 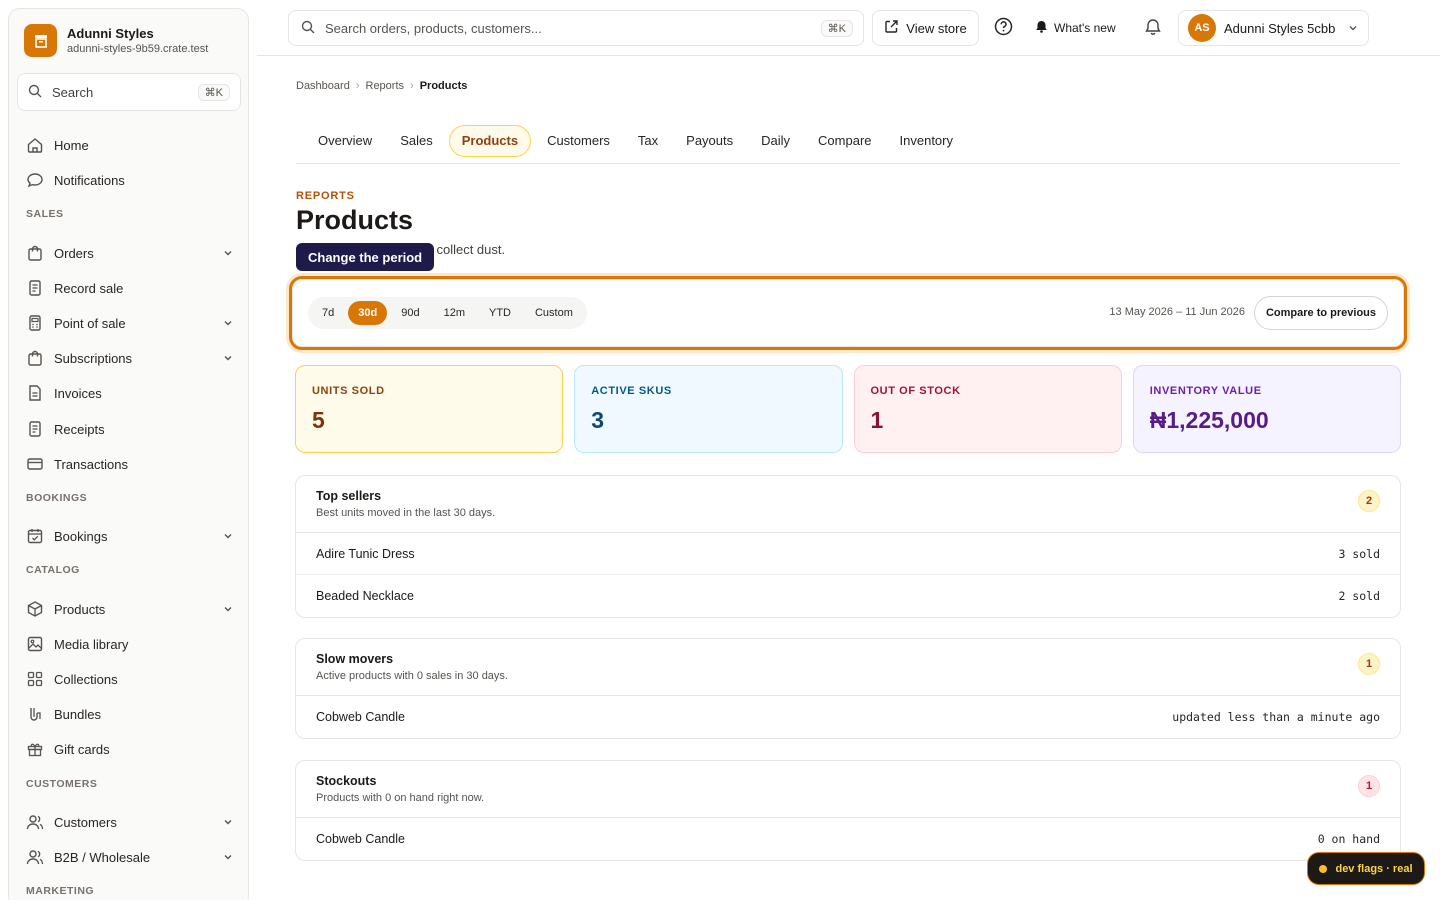 What do you see at coordinates (86, 679) in the screenshot?
I see `sidebar-item-label: Collections` at bounding box center [86, 679].